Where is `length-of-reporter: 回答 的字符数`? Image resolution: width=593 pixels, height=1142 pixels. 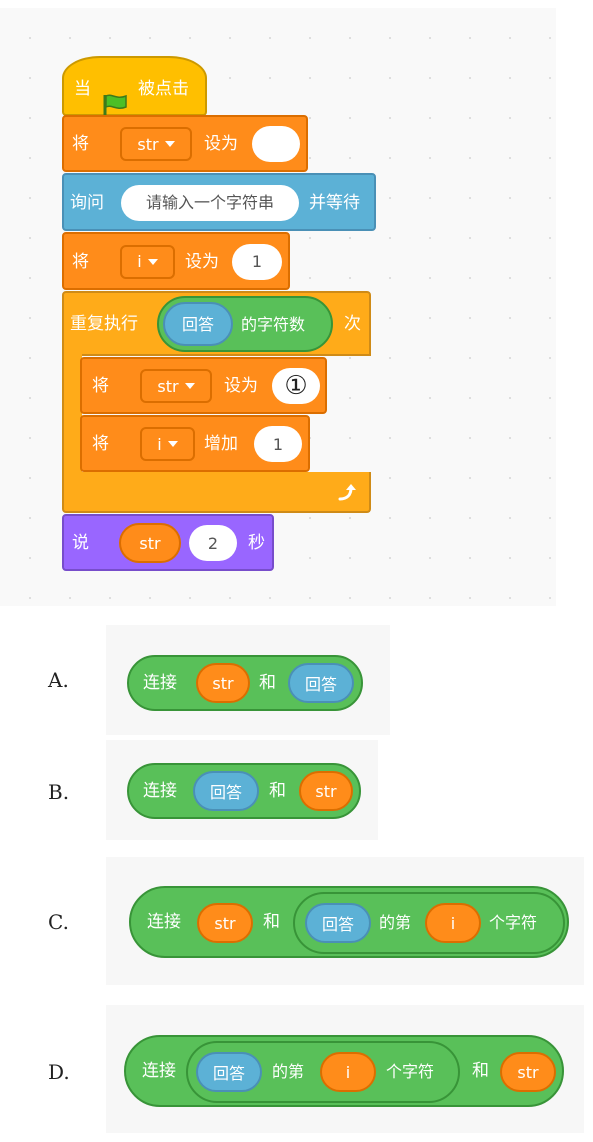 length-of-reporter: 回答 的字符数 is located at coordinates (245, 324).